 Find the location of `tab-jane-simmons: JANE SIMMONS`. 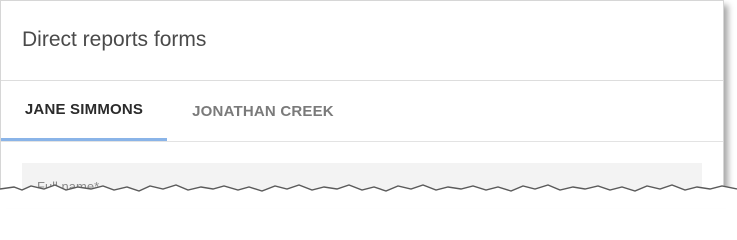

tab-jane-simmons: JANE SIMMONS is located at coordinates (84, 111).